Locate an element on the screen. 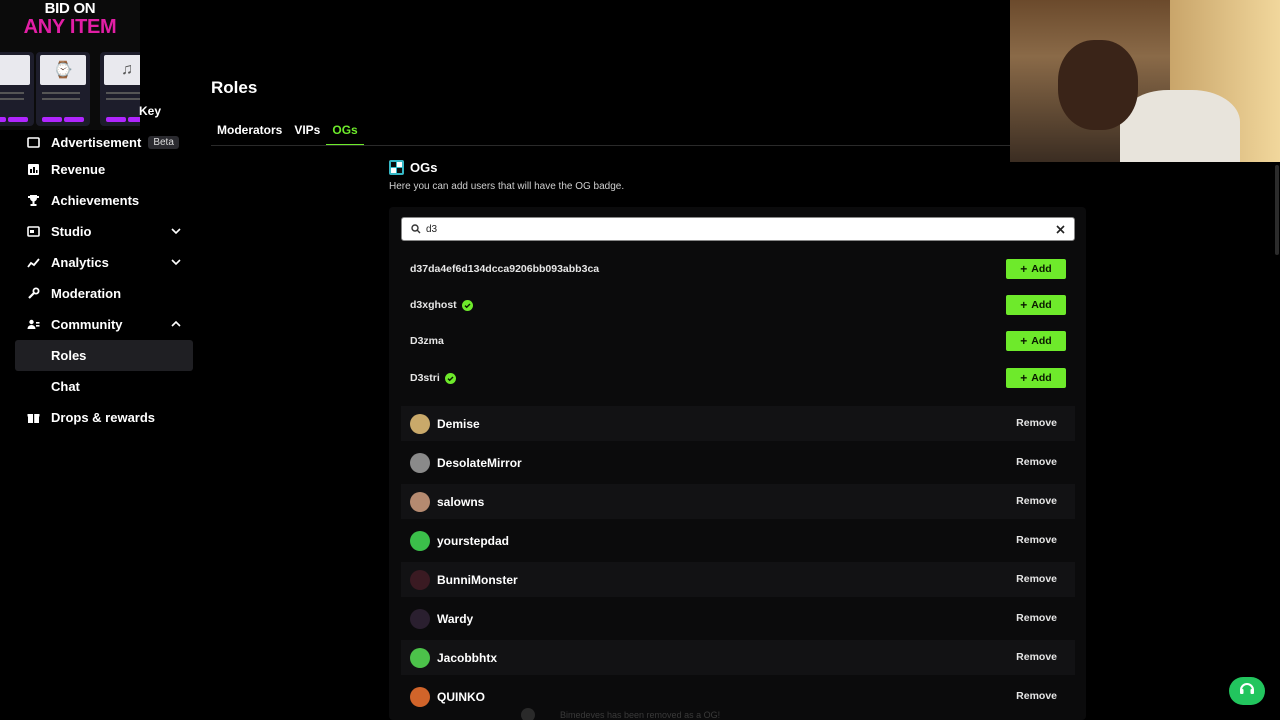 The image size is (1280, 720). search-icon is located at coordinates (416, 229).